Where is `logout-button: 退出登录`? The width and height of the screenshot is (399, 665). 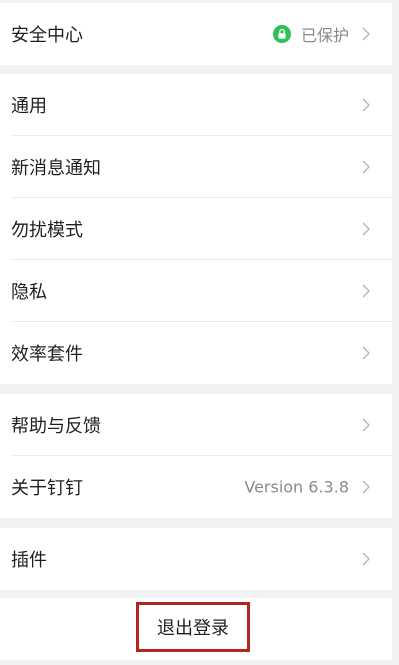
logout-button: 退出登录 is located at coordinates (193, 627).